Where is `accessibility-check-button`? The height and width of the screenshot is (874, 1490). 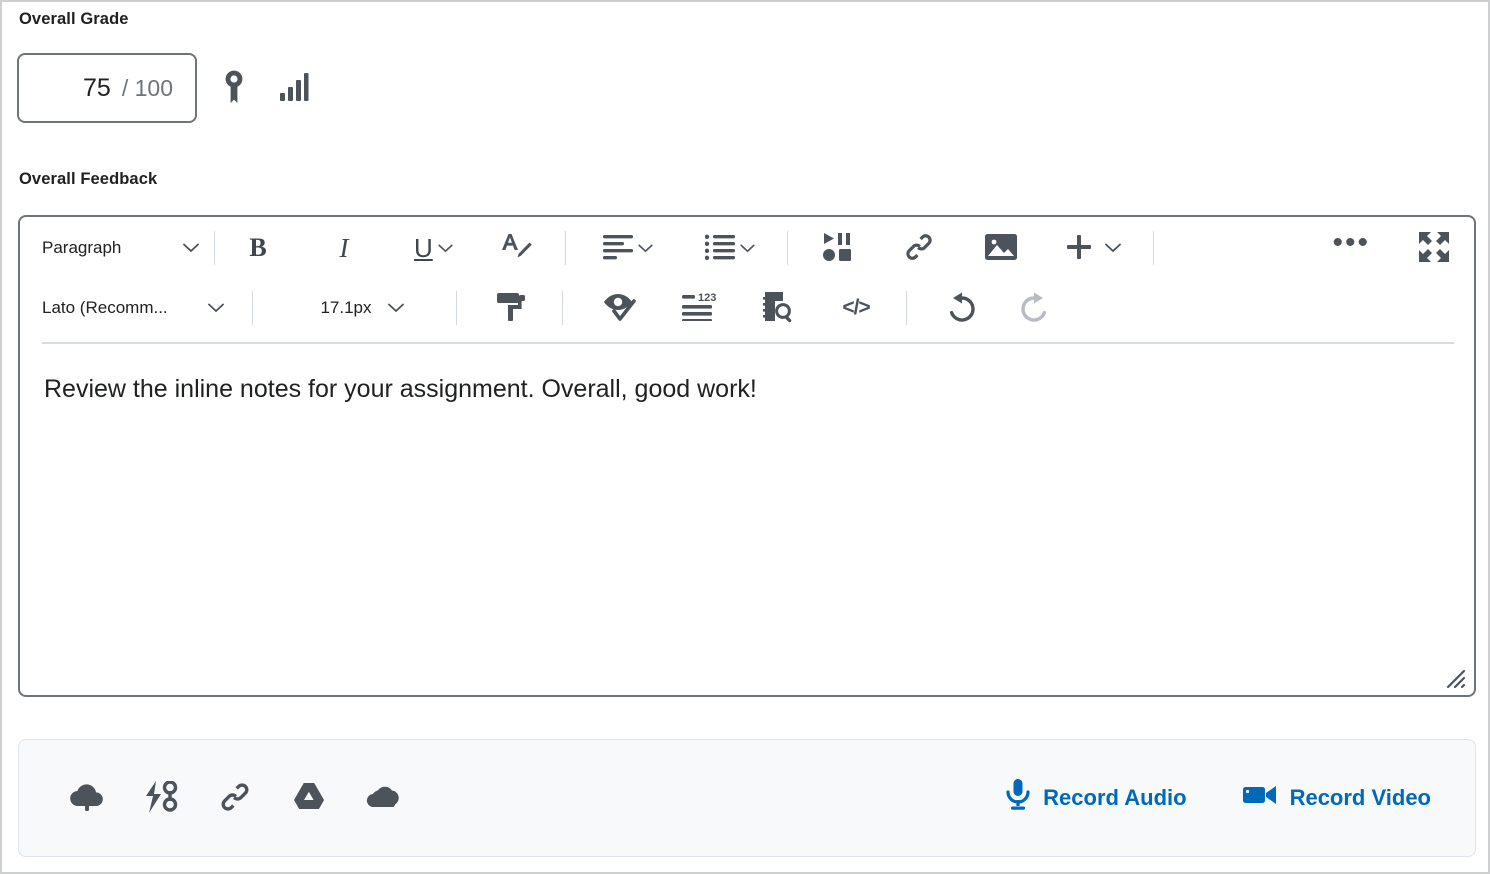 accessibility-check-button is located at coordinates (619, 308).